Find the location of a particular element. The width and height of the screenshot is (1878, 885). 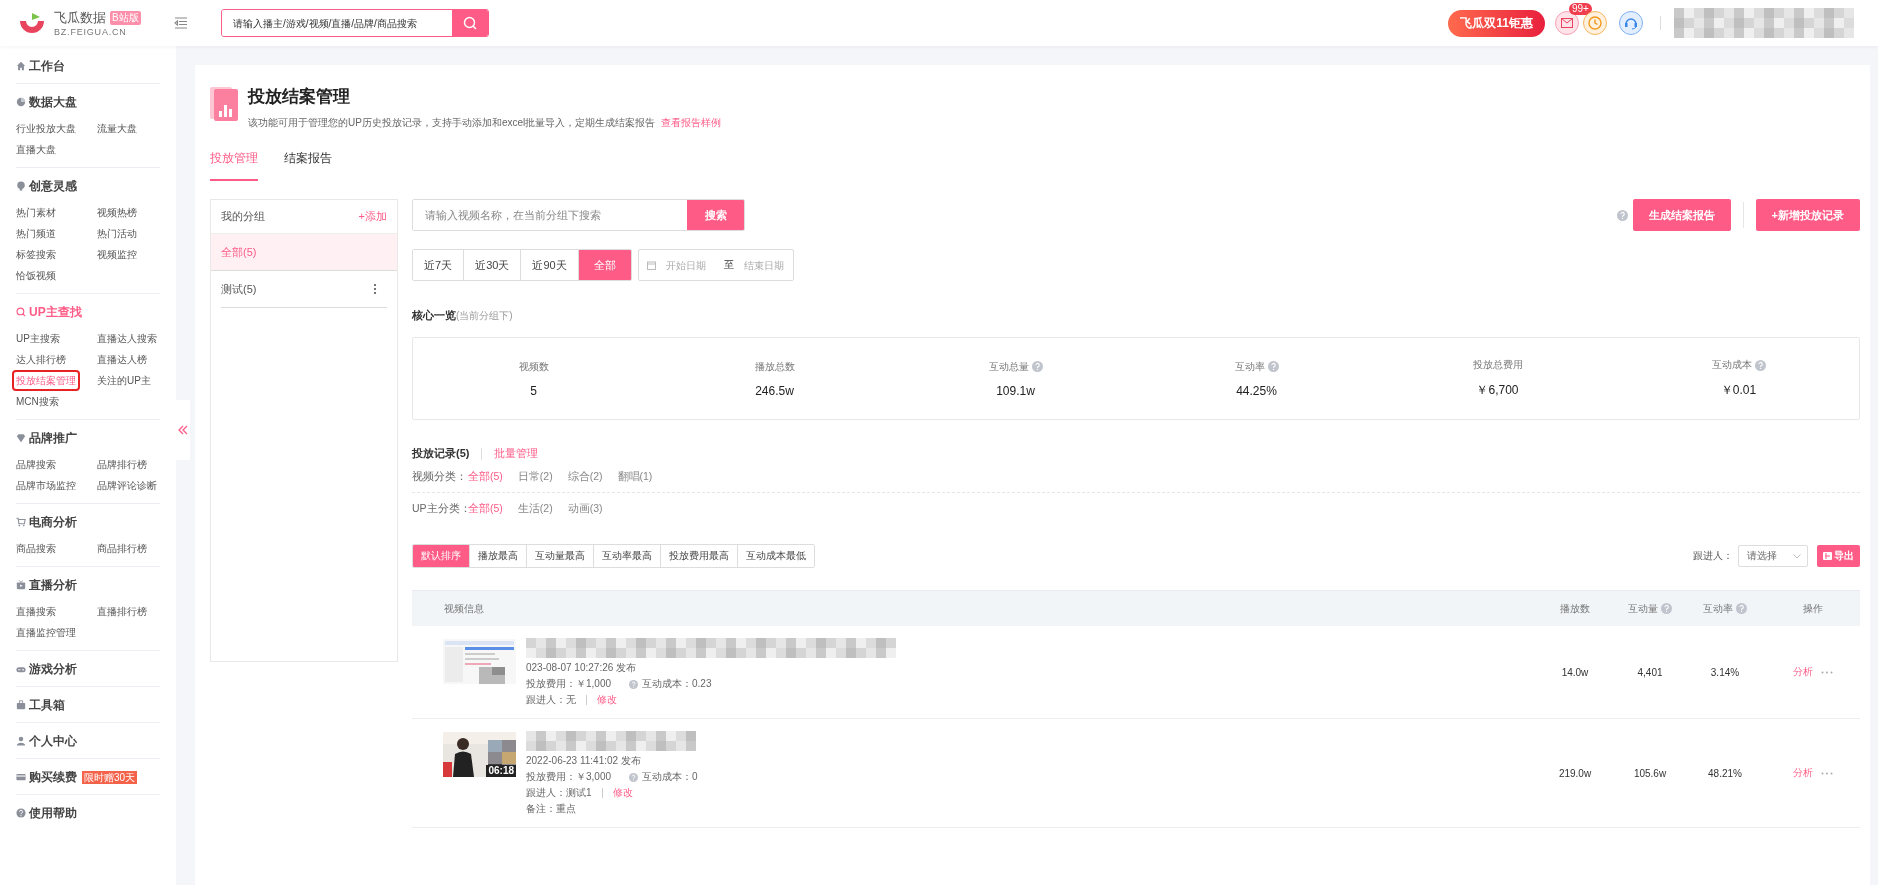

sidebar-section: 直播分析 is located at coordinates (88, 585).